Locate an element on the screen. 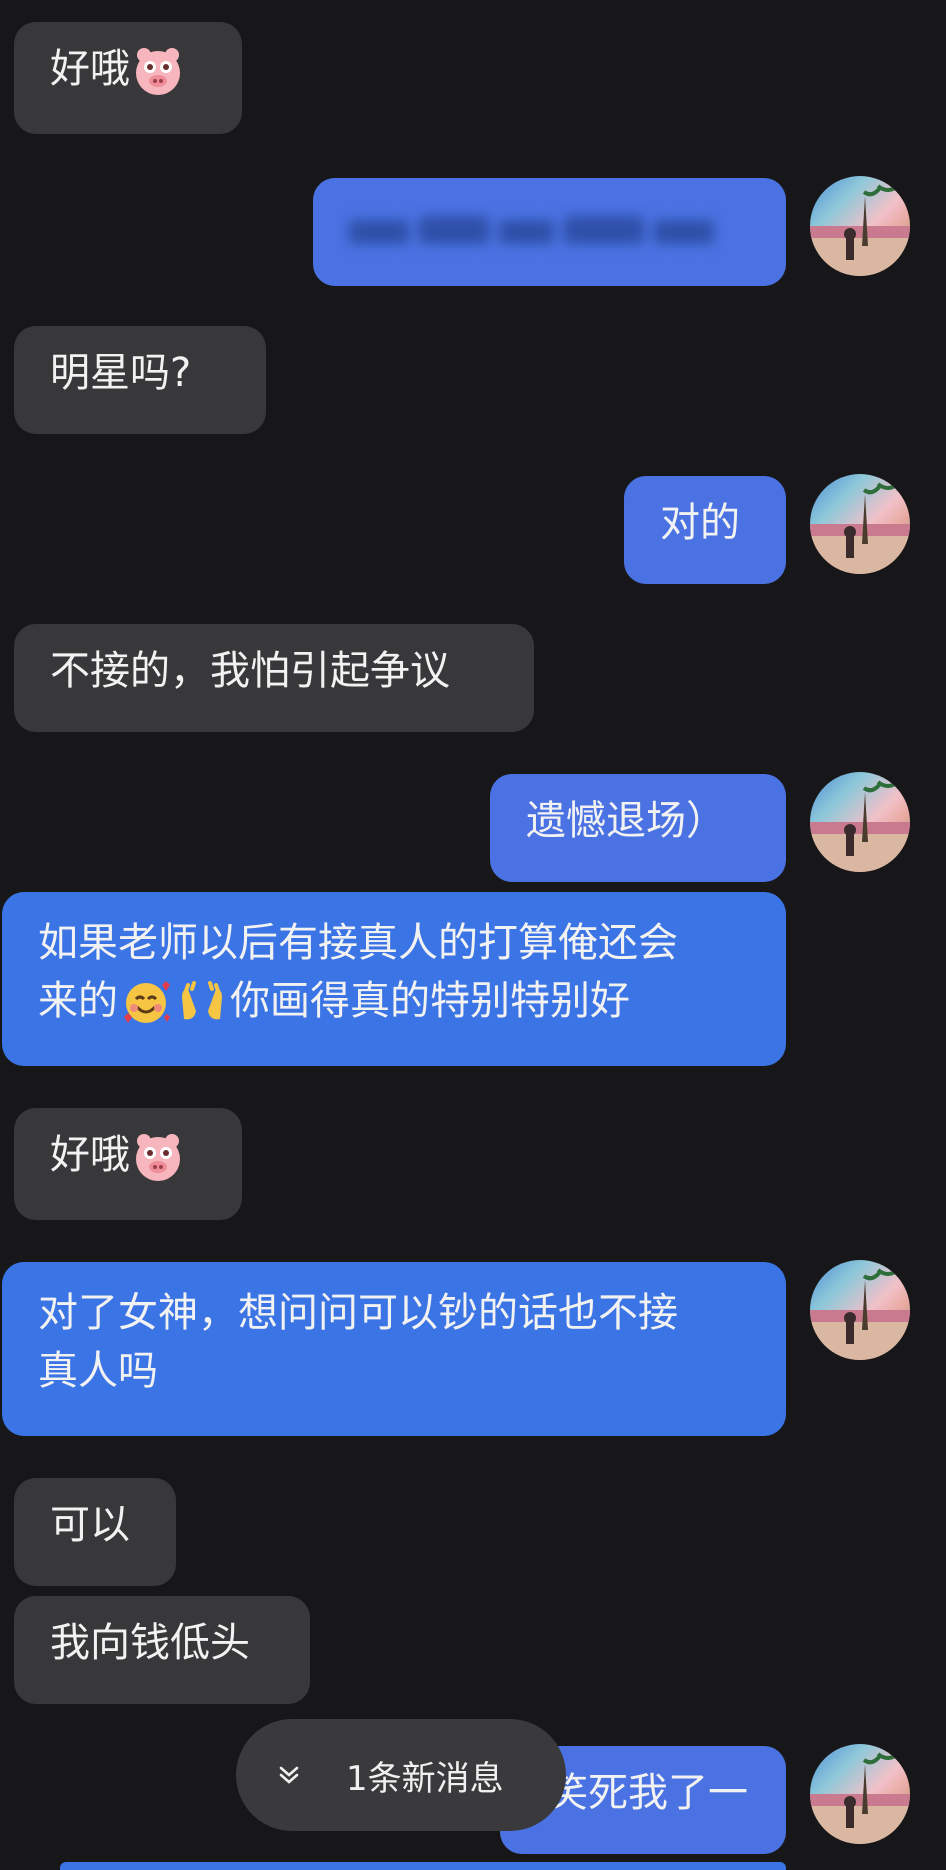  message-bubble-received: 可以 is located at coordinates (95, 1532).